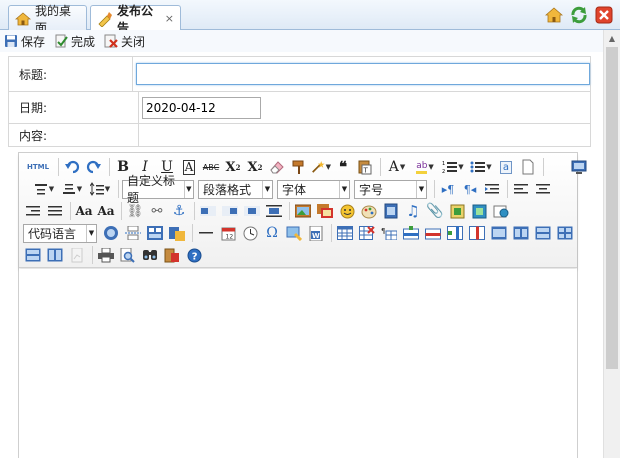 This screenshot has height=458, width=620. Describe the element at coordinates (44, 189) in the screenshot. I see `row-spacing-top-icon: ▼` at that location.